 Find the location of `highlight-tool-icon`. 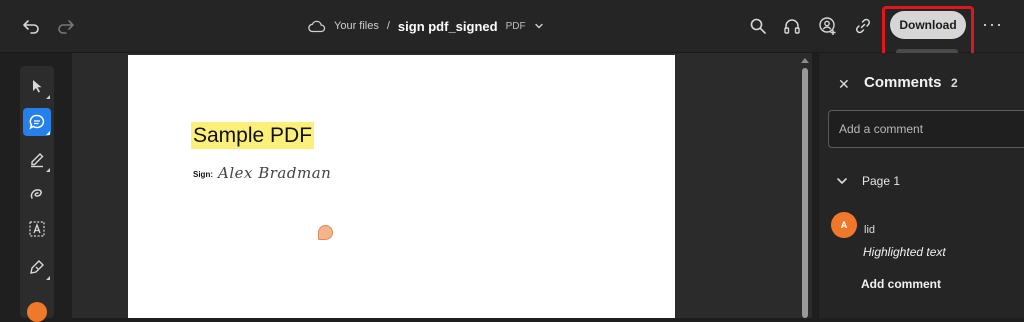

highlight-tool-icon is located at coordinates (37, 159).